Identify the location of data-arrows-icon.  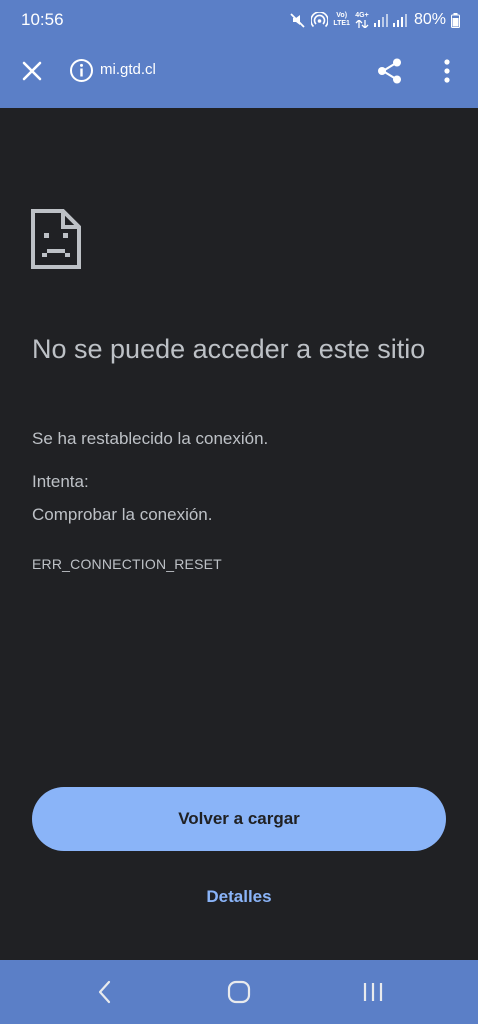
(362, 24).